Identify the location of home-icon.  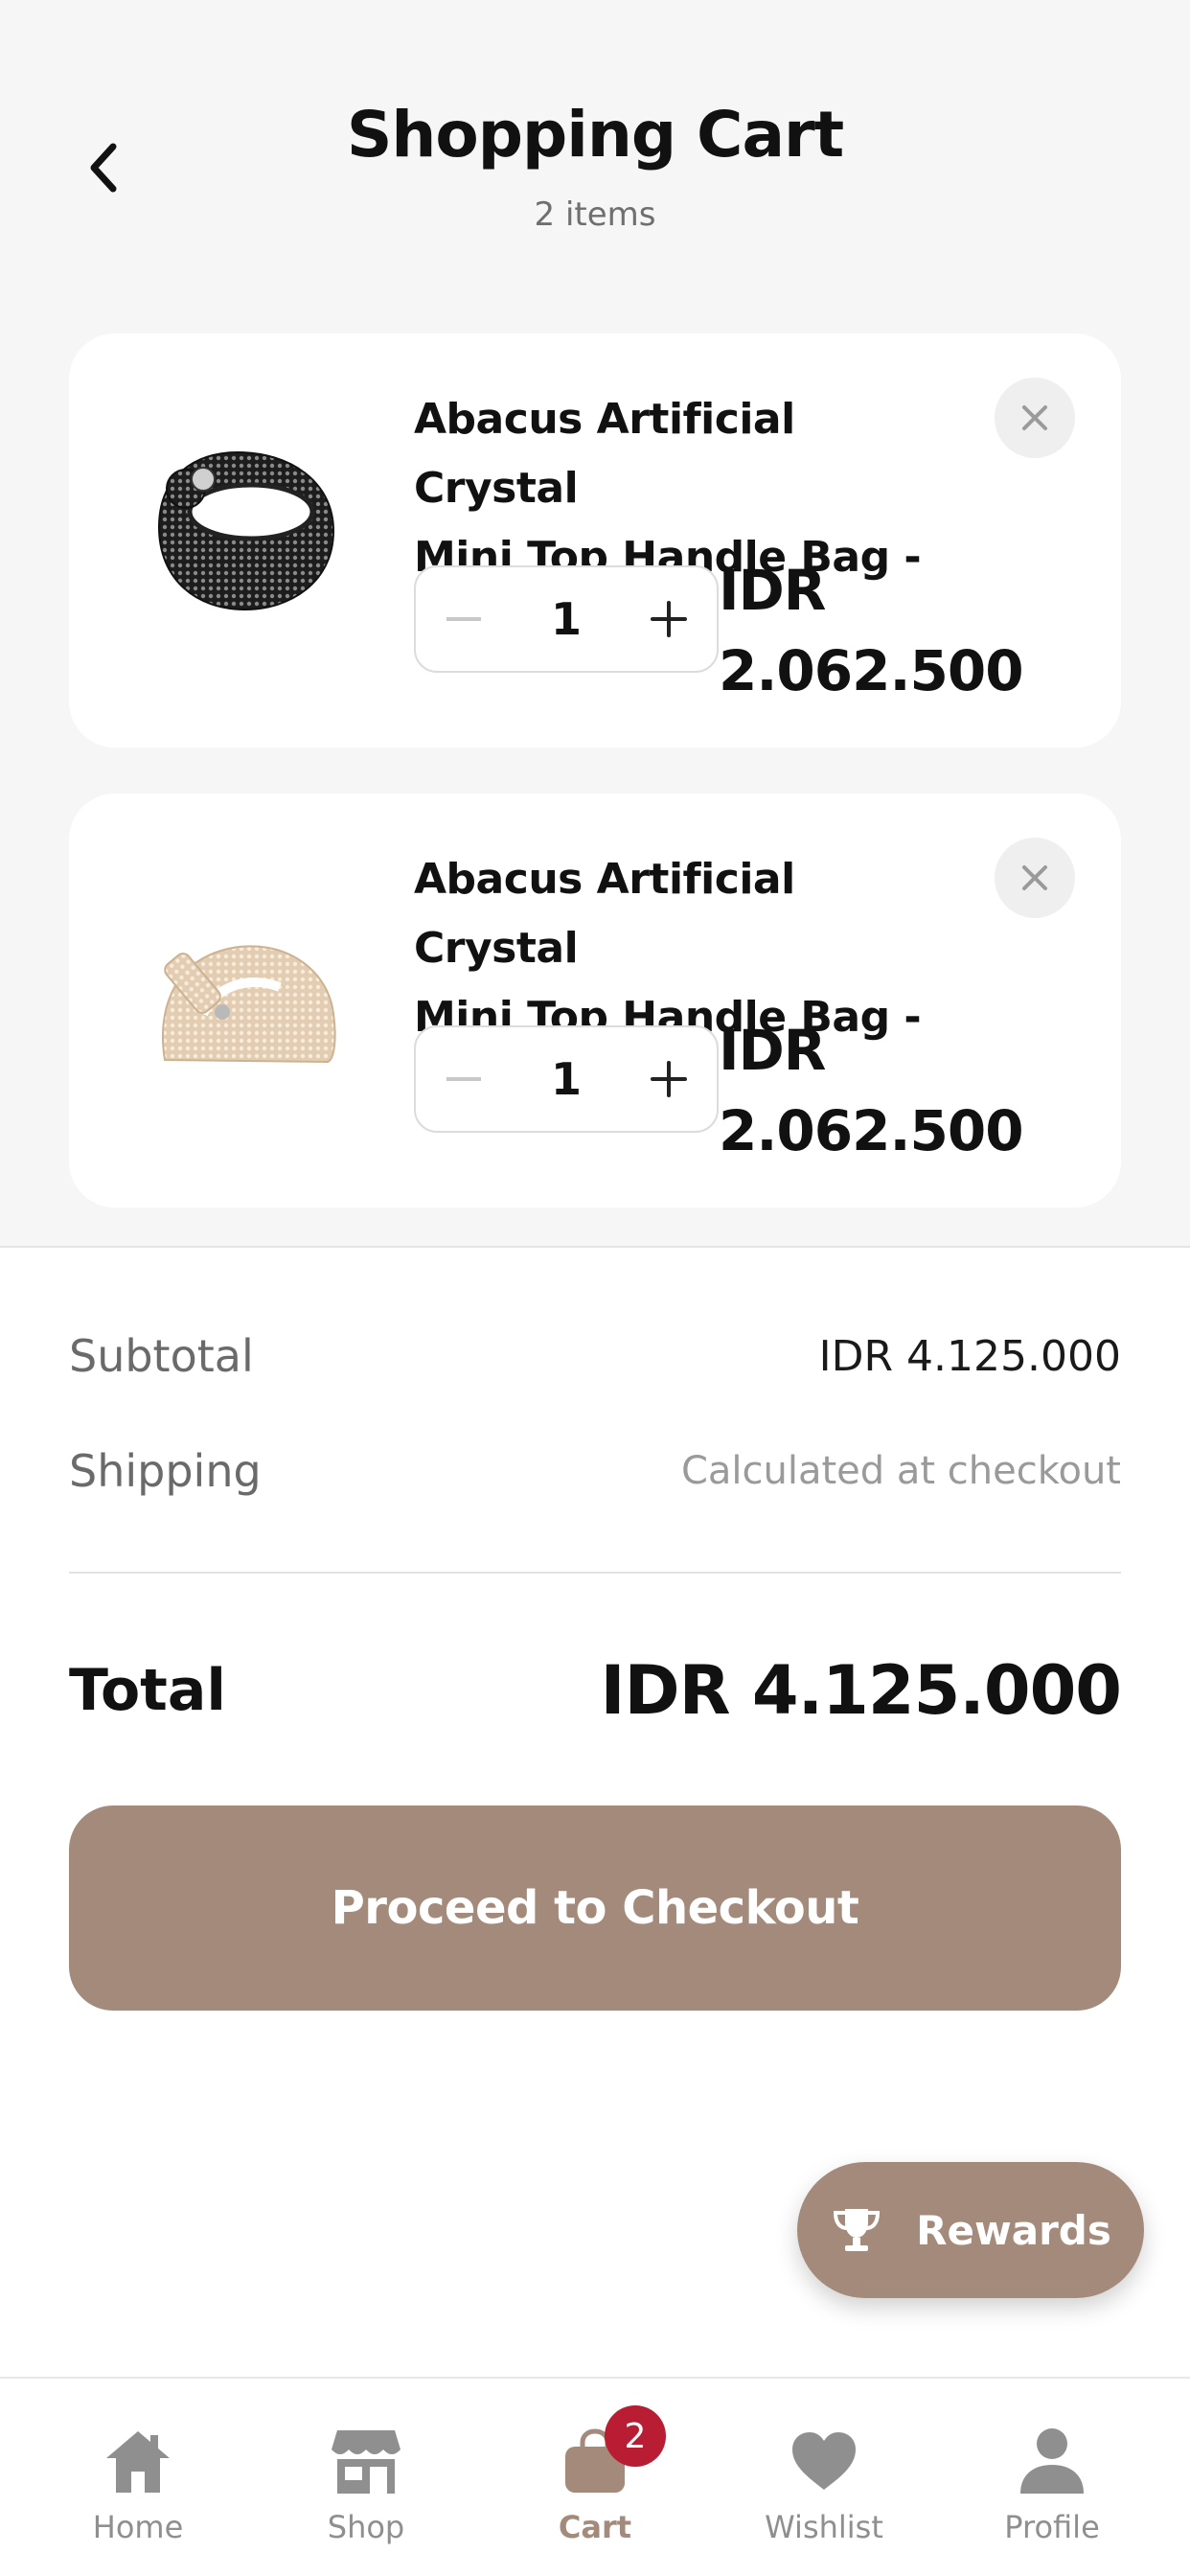
(138, 2462).